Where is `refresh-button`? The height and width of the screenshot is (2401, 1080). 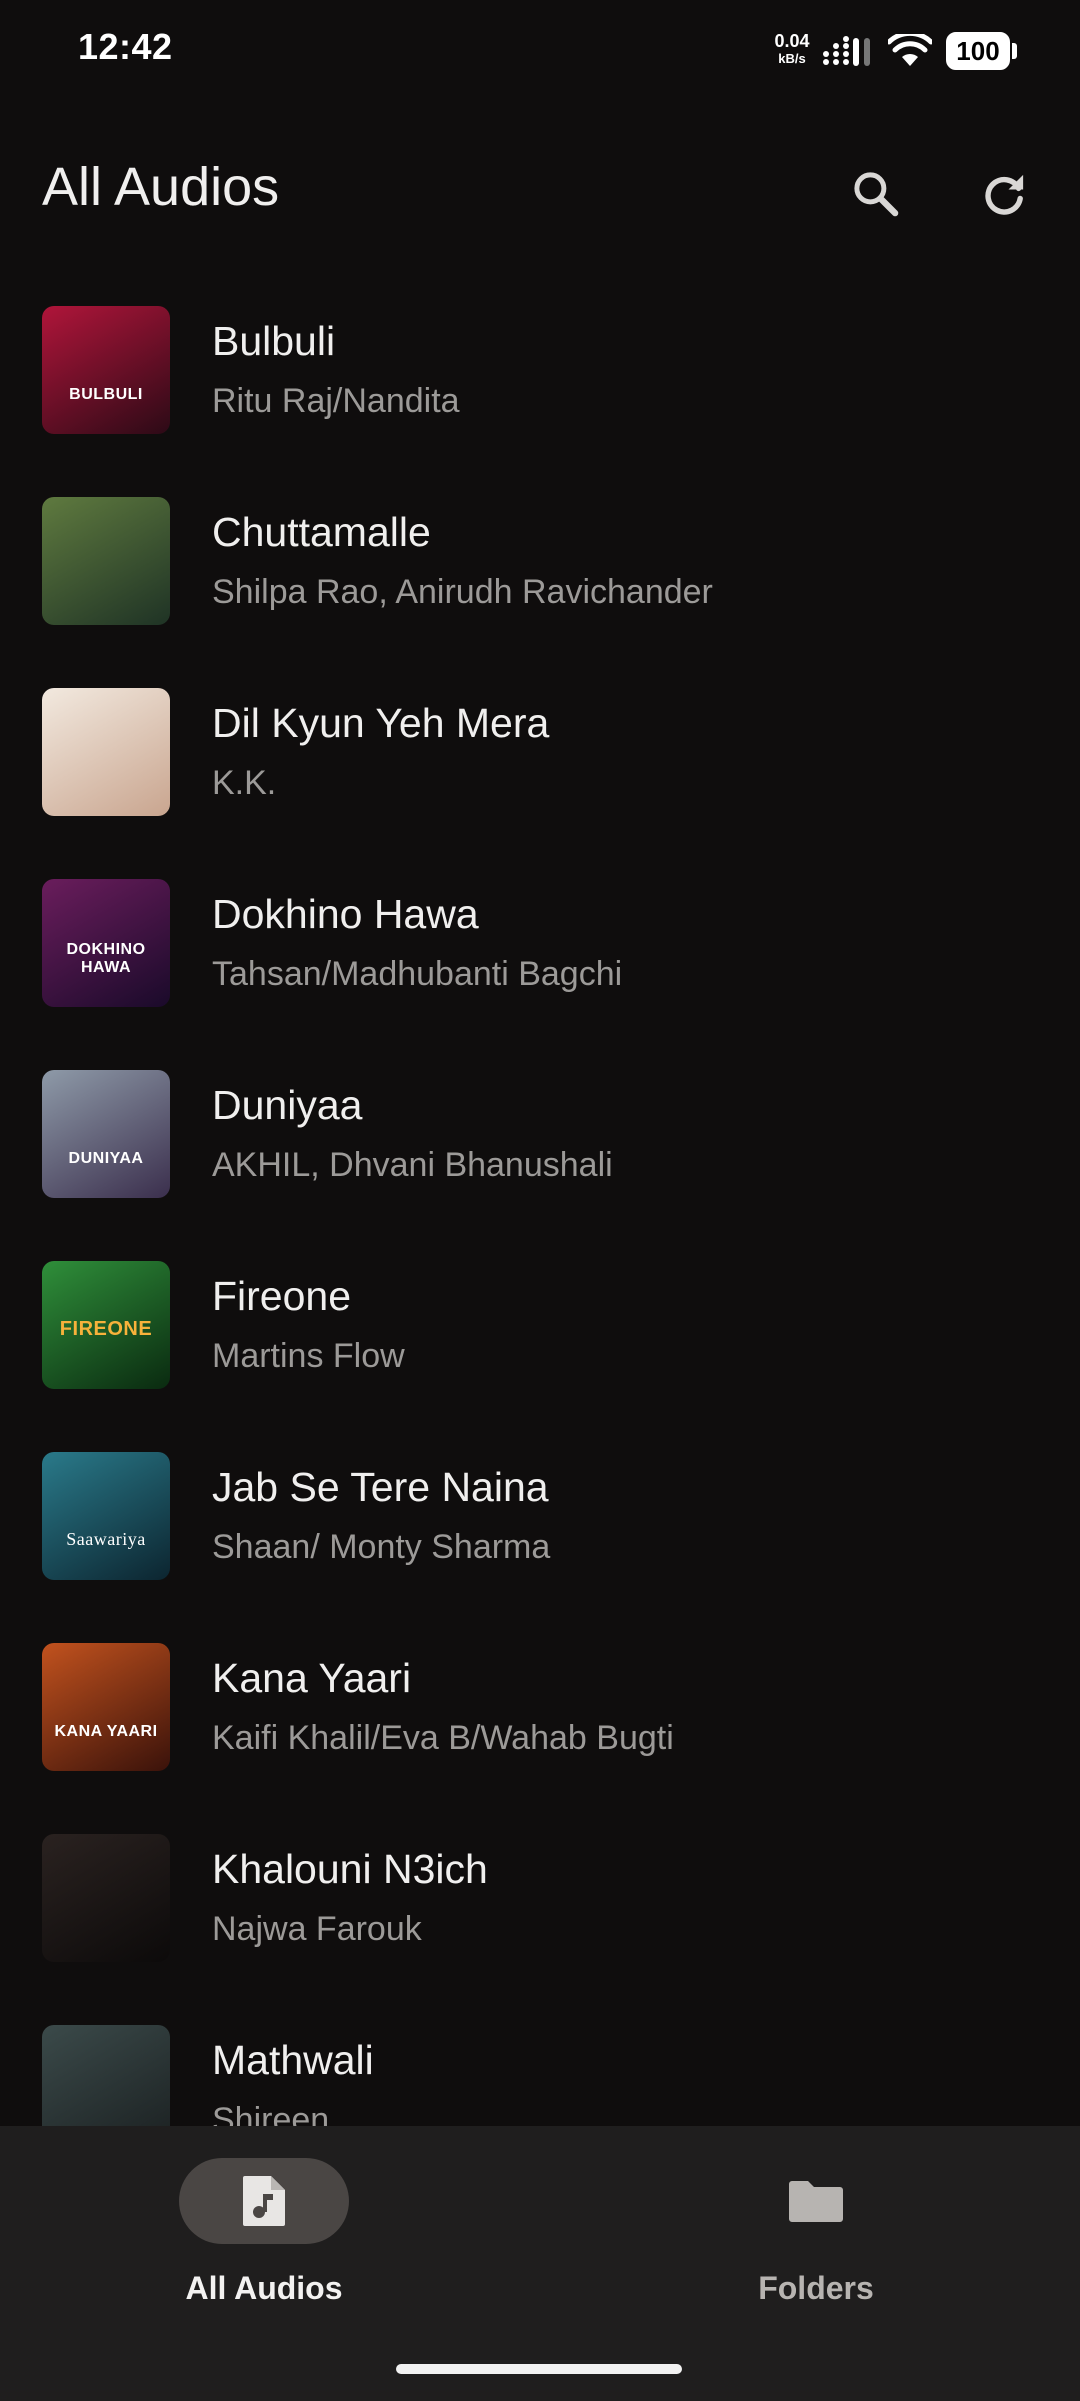
refresh-button is located at coordinates (1004, 194).